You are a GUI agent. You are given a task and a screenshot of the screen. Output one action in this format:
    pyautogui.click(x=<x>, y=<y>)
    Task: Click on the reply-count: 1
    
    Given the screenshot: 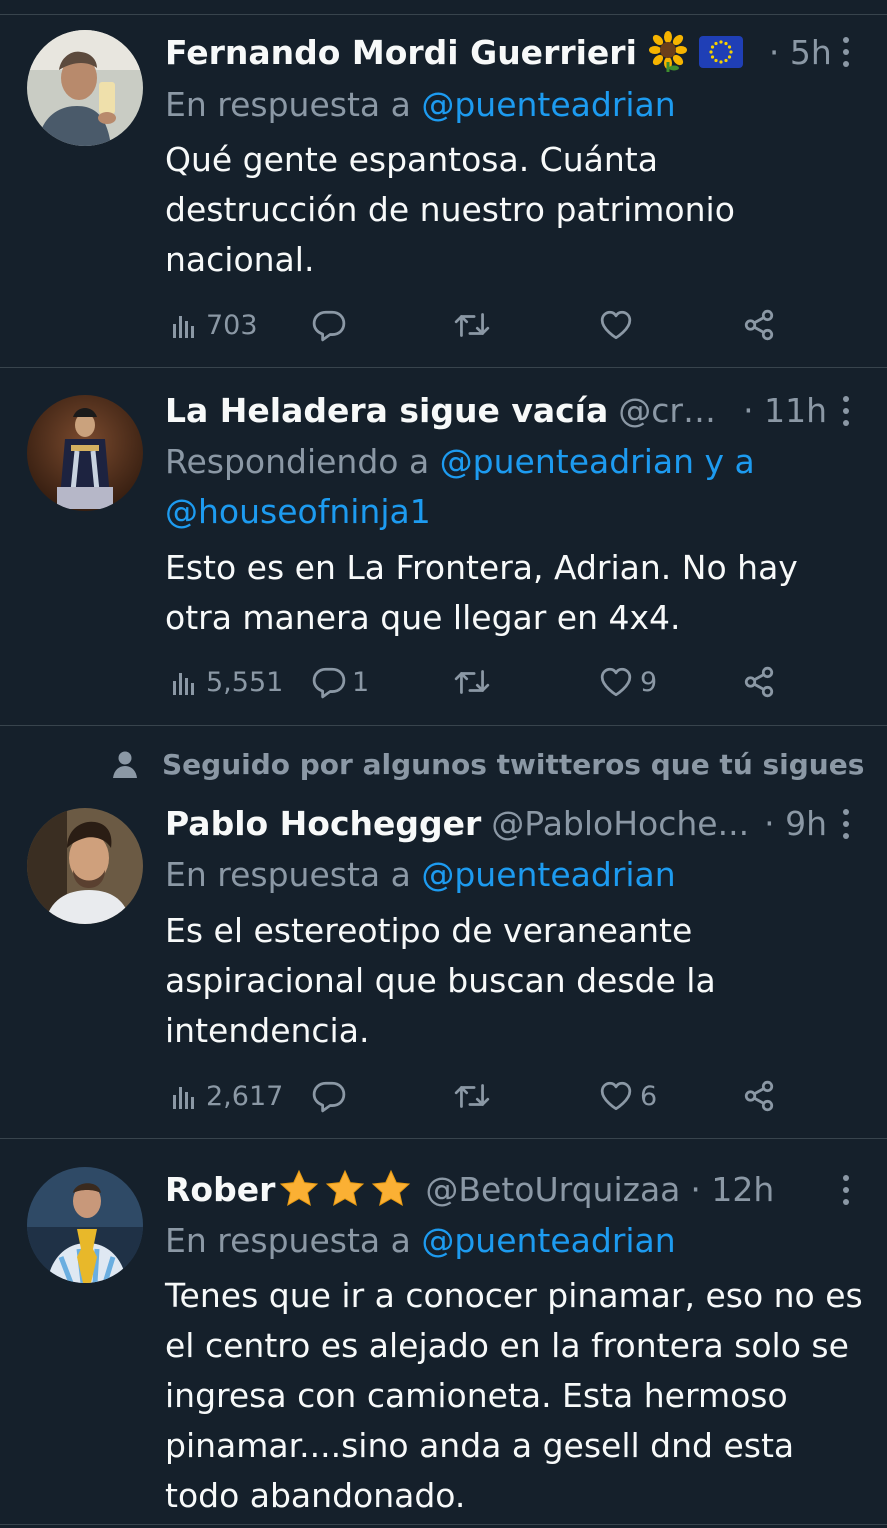 What is the action you would take?
    pyautogui.click(x=361, y=682)
    